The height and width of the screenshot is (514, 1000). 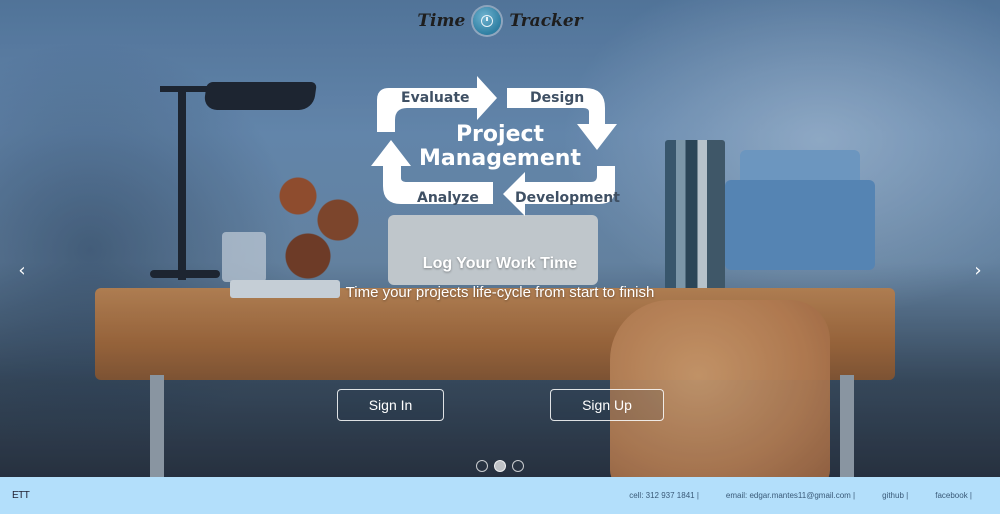 I want to click on graphic-title-line1: Project, so click(x=500, y=134).